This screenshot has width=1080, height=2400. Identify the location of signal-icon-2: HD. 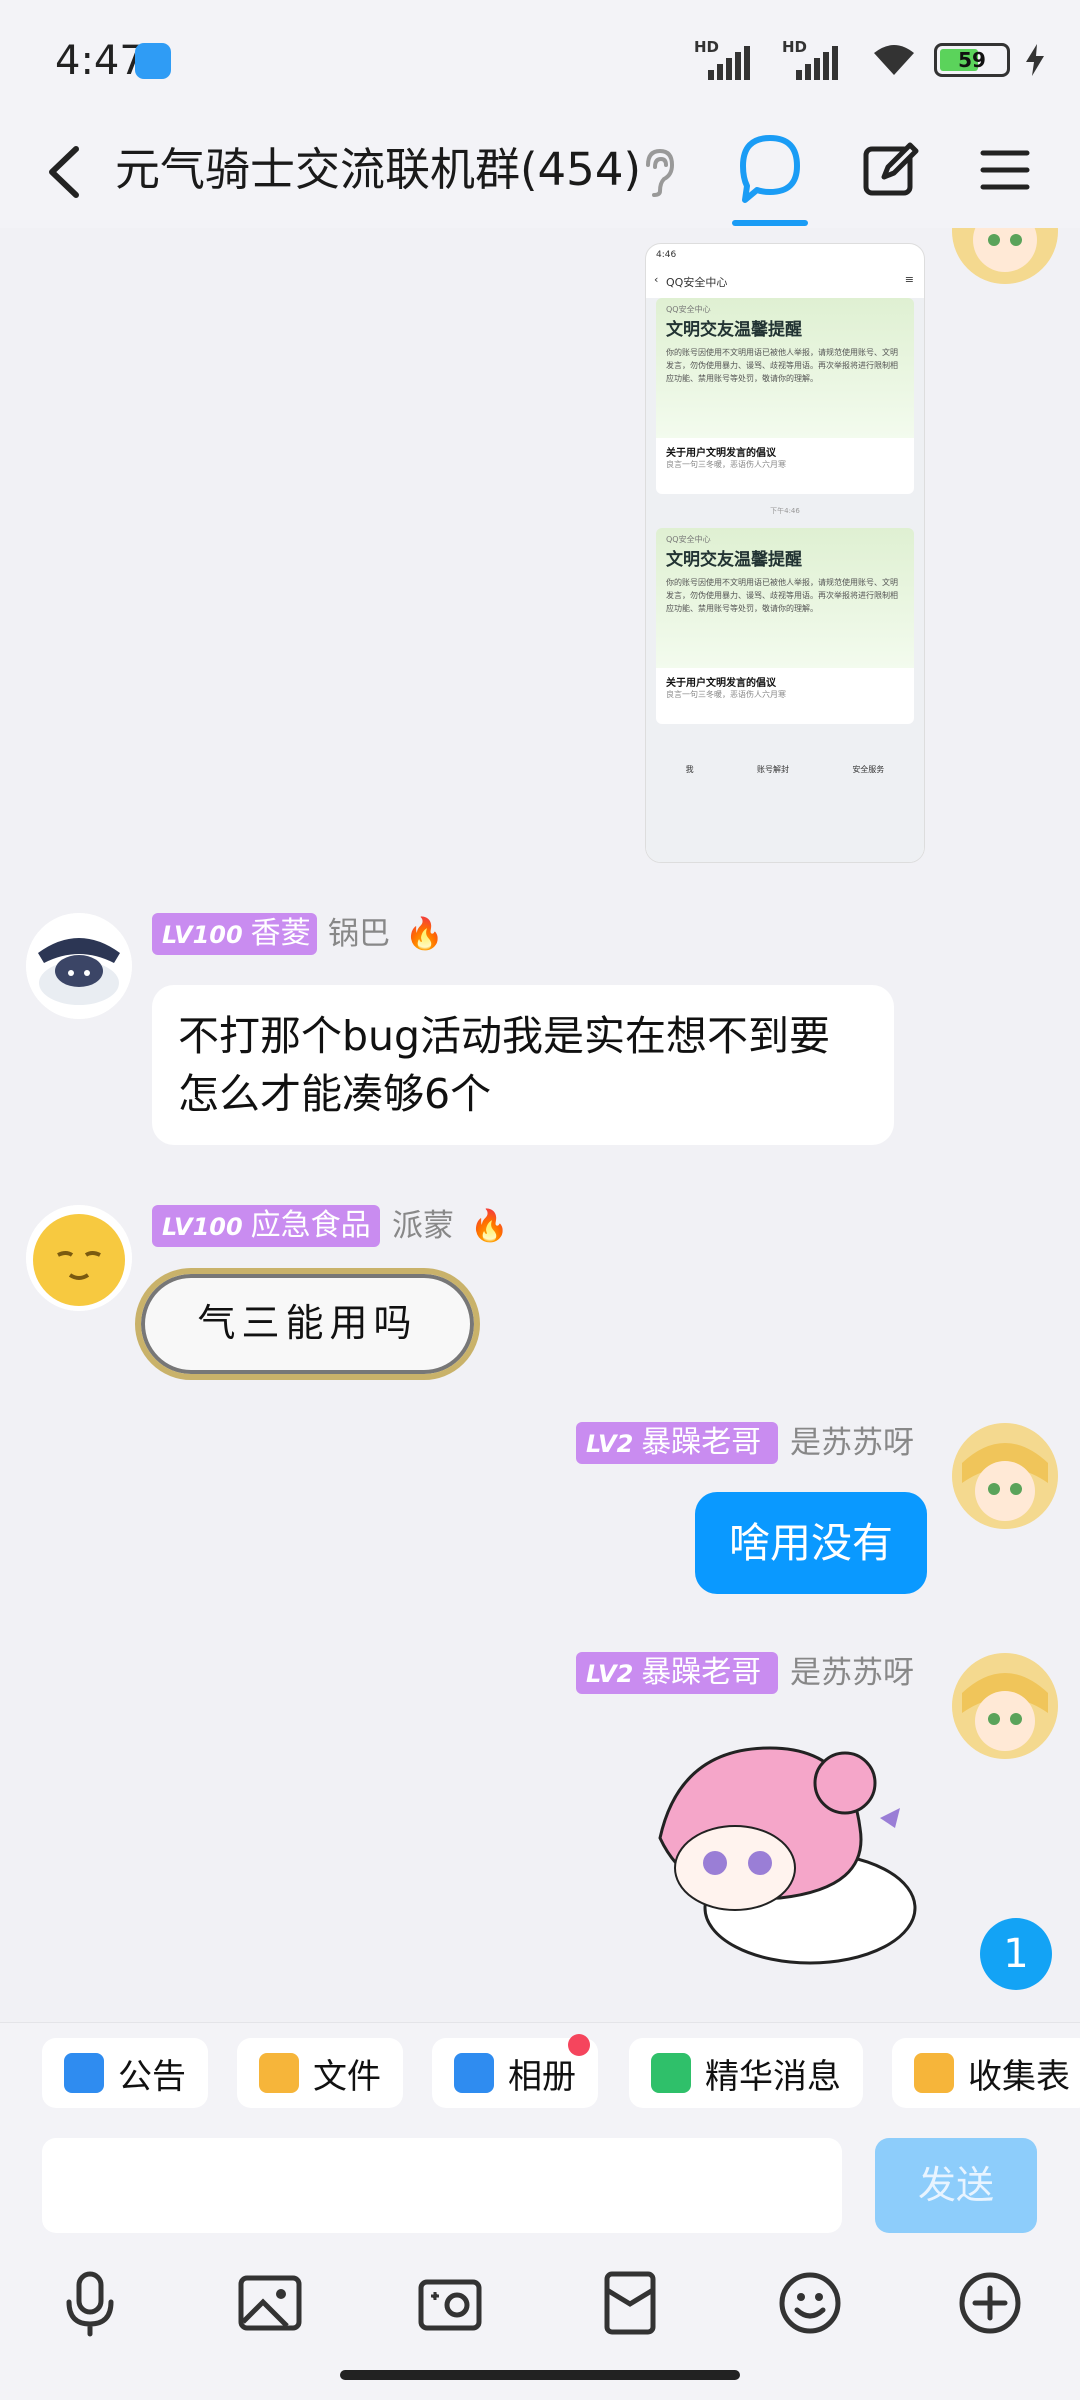
(818, 59).